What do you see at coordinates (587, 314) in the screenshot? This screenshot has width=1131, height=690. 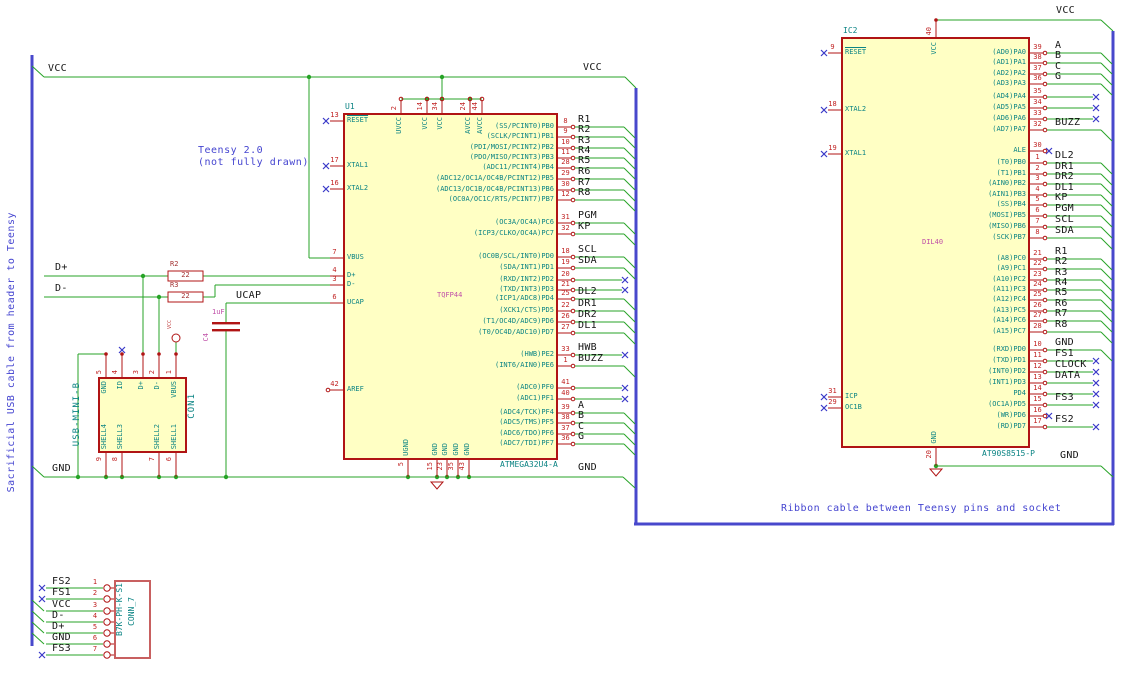 I see `net-label: DR2` at bounding box center [587, 314].